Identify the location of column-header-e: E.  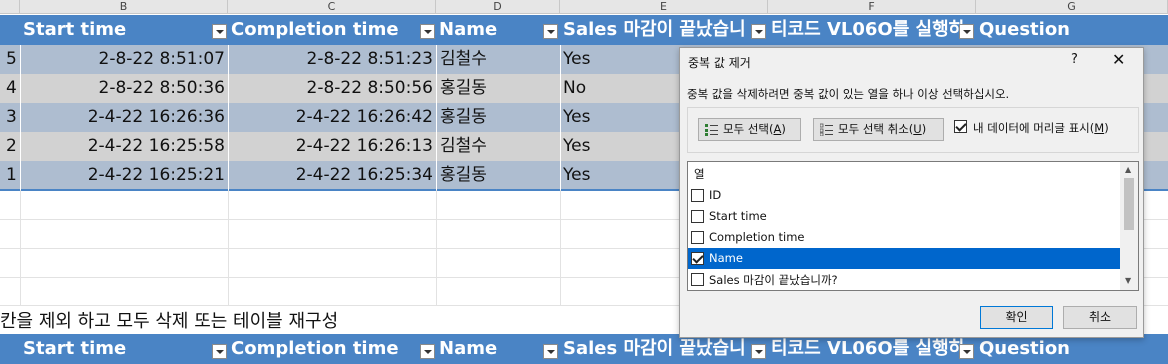
(664, 7).